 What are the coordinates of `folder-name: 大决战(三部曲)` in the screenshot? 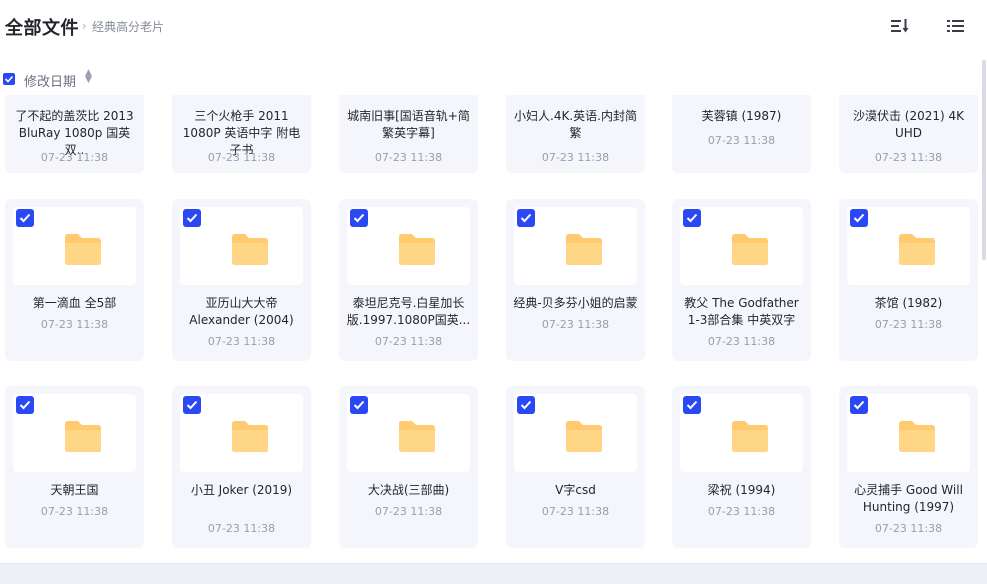 It's located at (408, 490).